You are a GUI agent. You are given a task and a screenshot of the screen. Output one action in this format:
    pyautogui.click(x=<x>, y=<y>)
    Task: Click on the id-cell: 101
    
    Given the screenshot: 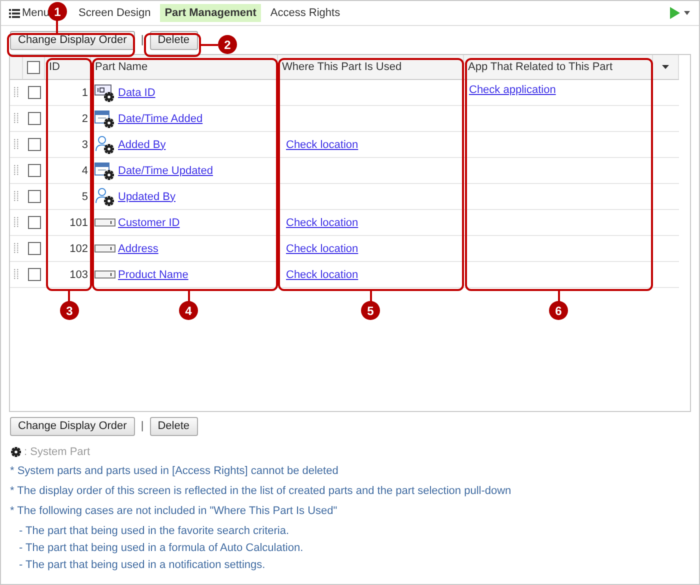 What is the action you would take?
    pyautogui.click(x=79, y=222)
    